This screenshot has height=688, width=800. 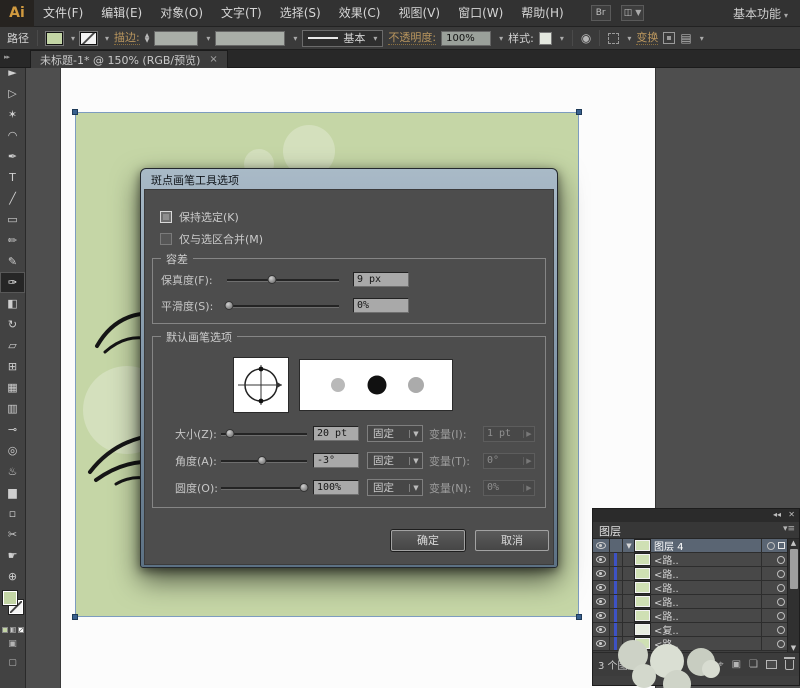 I want to click on ok-button: 确定, so click(x=428, y=540).